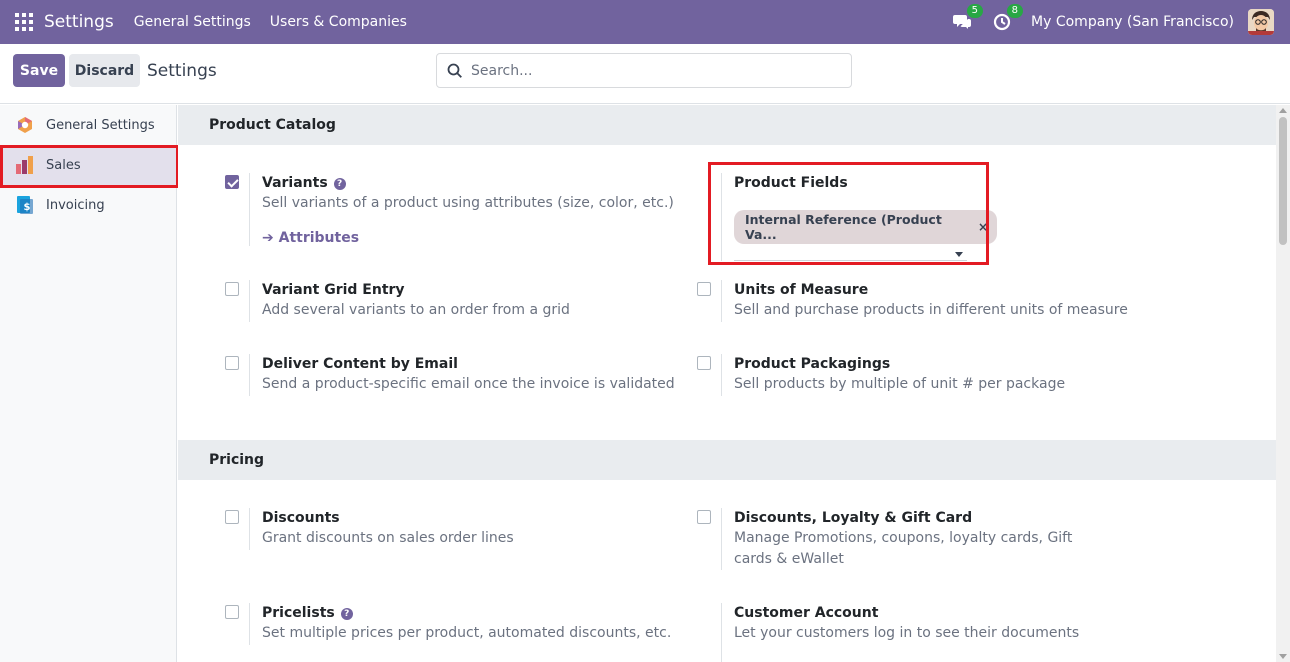 This screenshot has width=1290, height=662. Describe the element at coordinates (301, 518) in the screenshot. I see `setting-title: Discounts` at that location.